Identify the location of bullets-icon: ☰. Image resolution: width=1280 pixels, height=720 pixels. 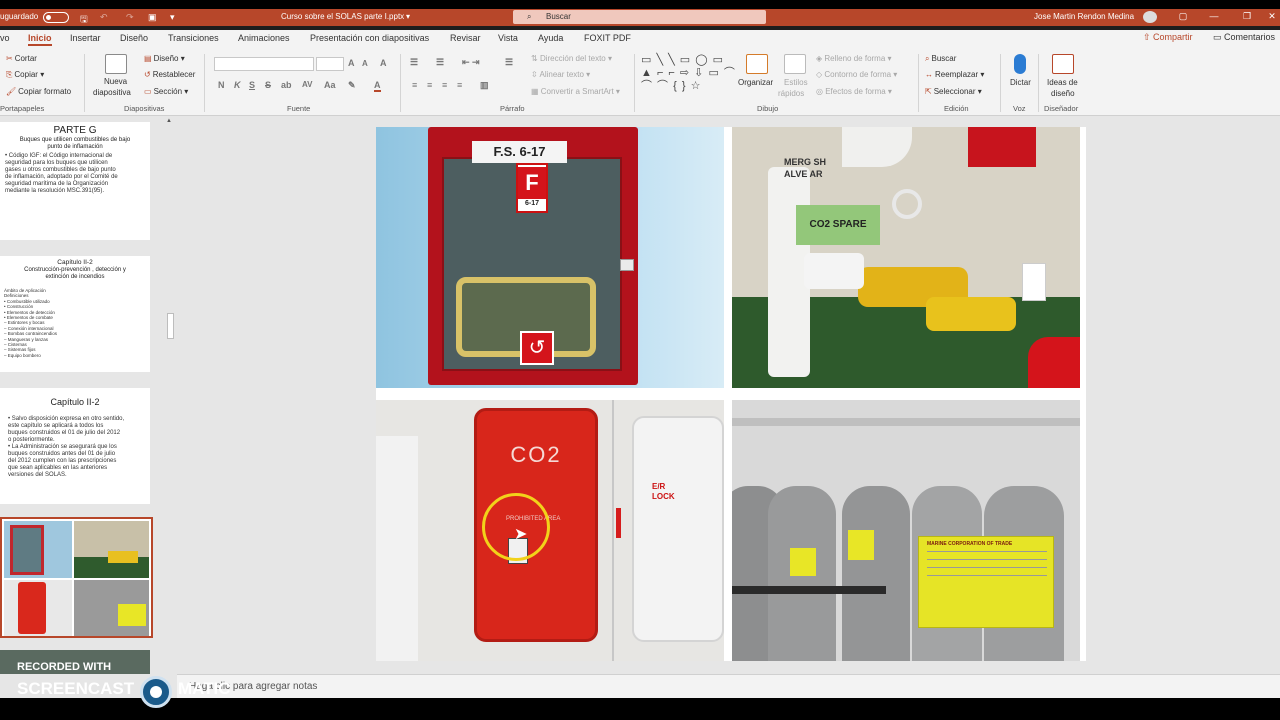
(414, 62).